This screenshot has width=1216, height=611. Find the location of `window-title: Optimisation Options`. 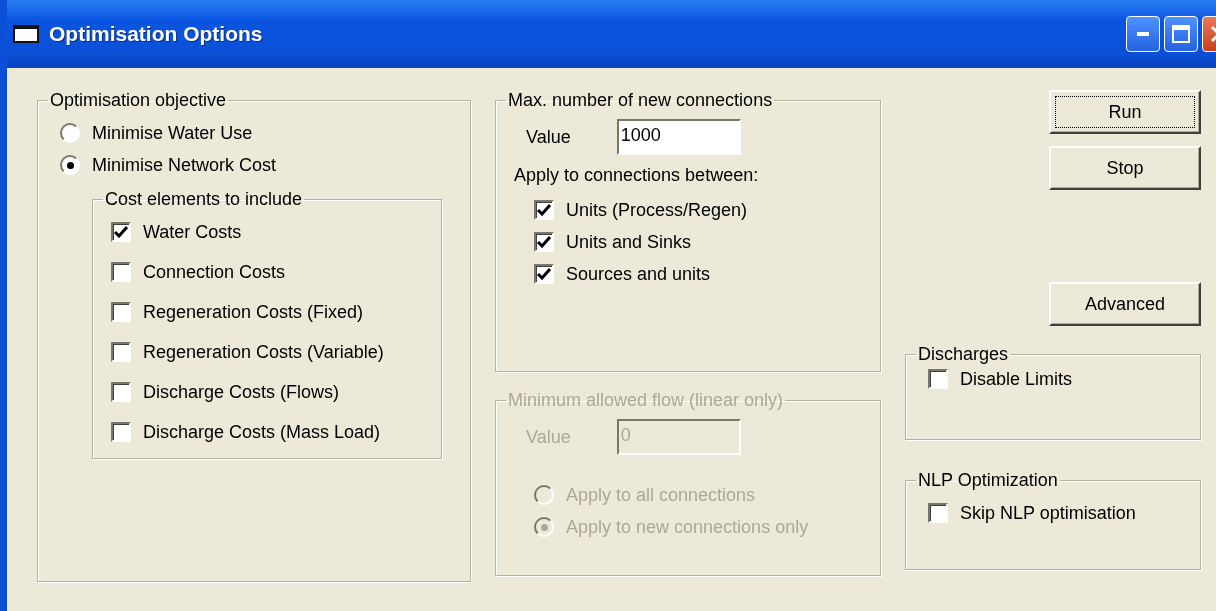

window-title: Optimisation Options is located at coordinates (156, 34).